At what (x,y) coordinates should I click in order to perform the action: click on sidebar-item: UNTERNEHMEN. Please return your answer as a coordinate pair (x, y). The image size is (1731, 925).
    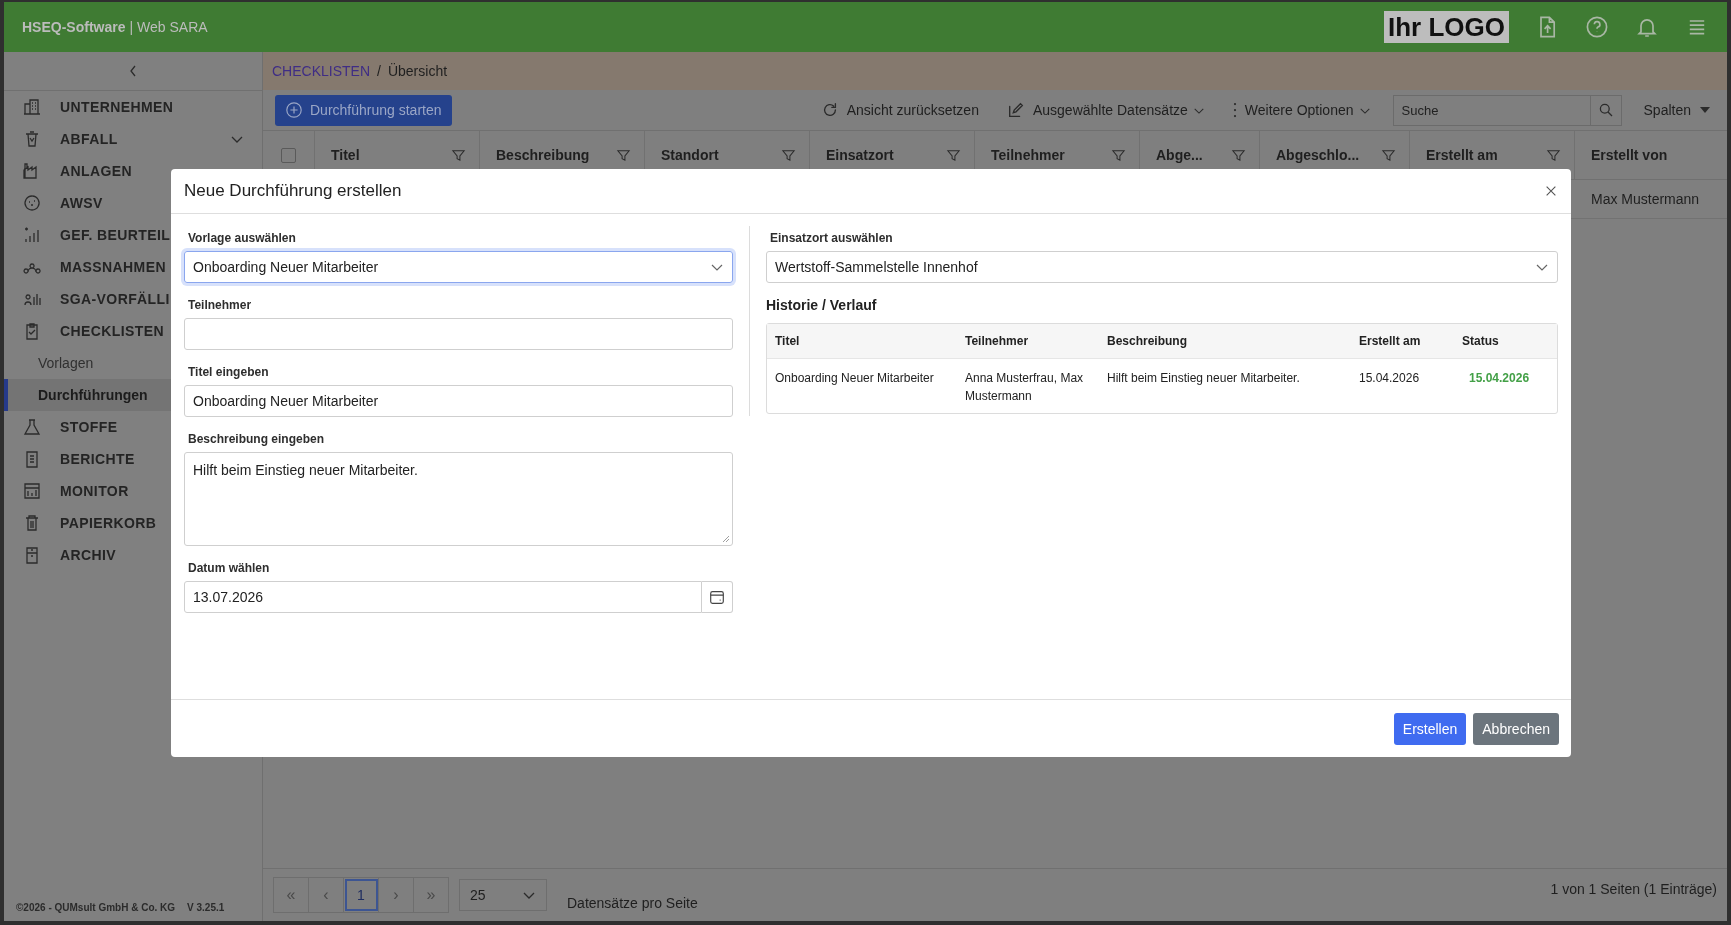
    Looking at the image, I should click on (133, 107).